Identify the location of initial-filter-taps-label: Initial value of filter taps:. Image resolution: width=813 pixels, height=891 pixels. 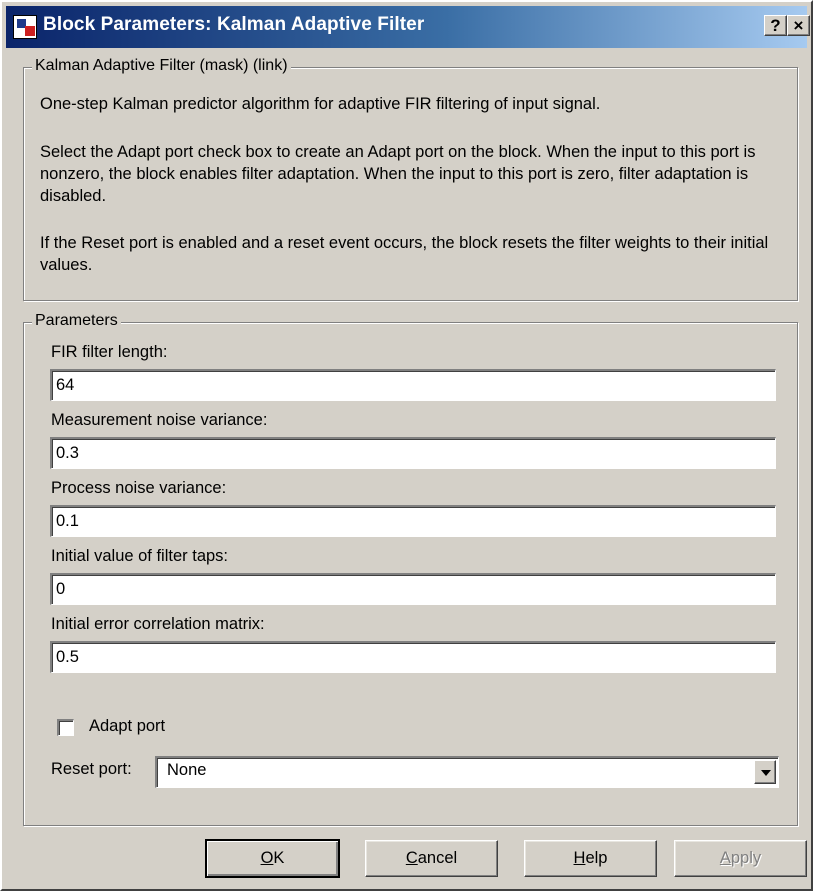
(140, 556).